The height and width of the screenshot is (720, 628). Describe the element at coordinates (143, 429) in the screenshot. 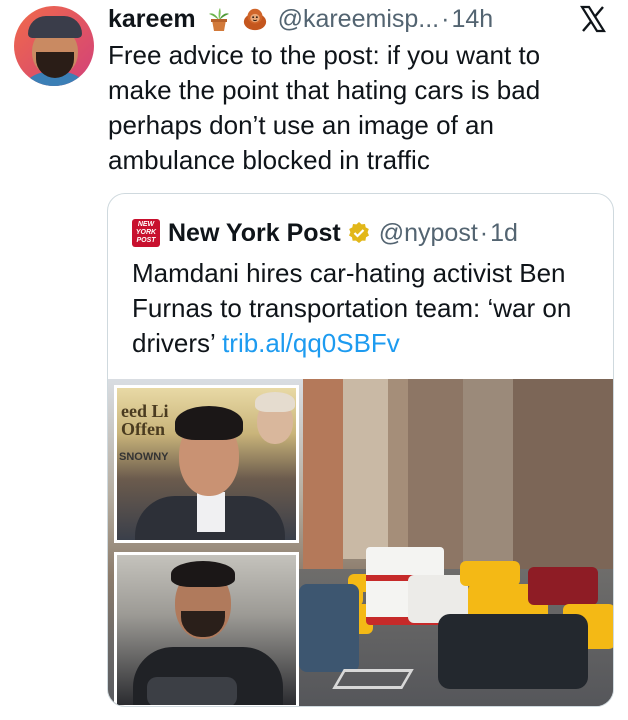

I see `sign-text: Offen` at that location.